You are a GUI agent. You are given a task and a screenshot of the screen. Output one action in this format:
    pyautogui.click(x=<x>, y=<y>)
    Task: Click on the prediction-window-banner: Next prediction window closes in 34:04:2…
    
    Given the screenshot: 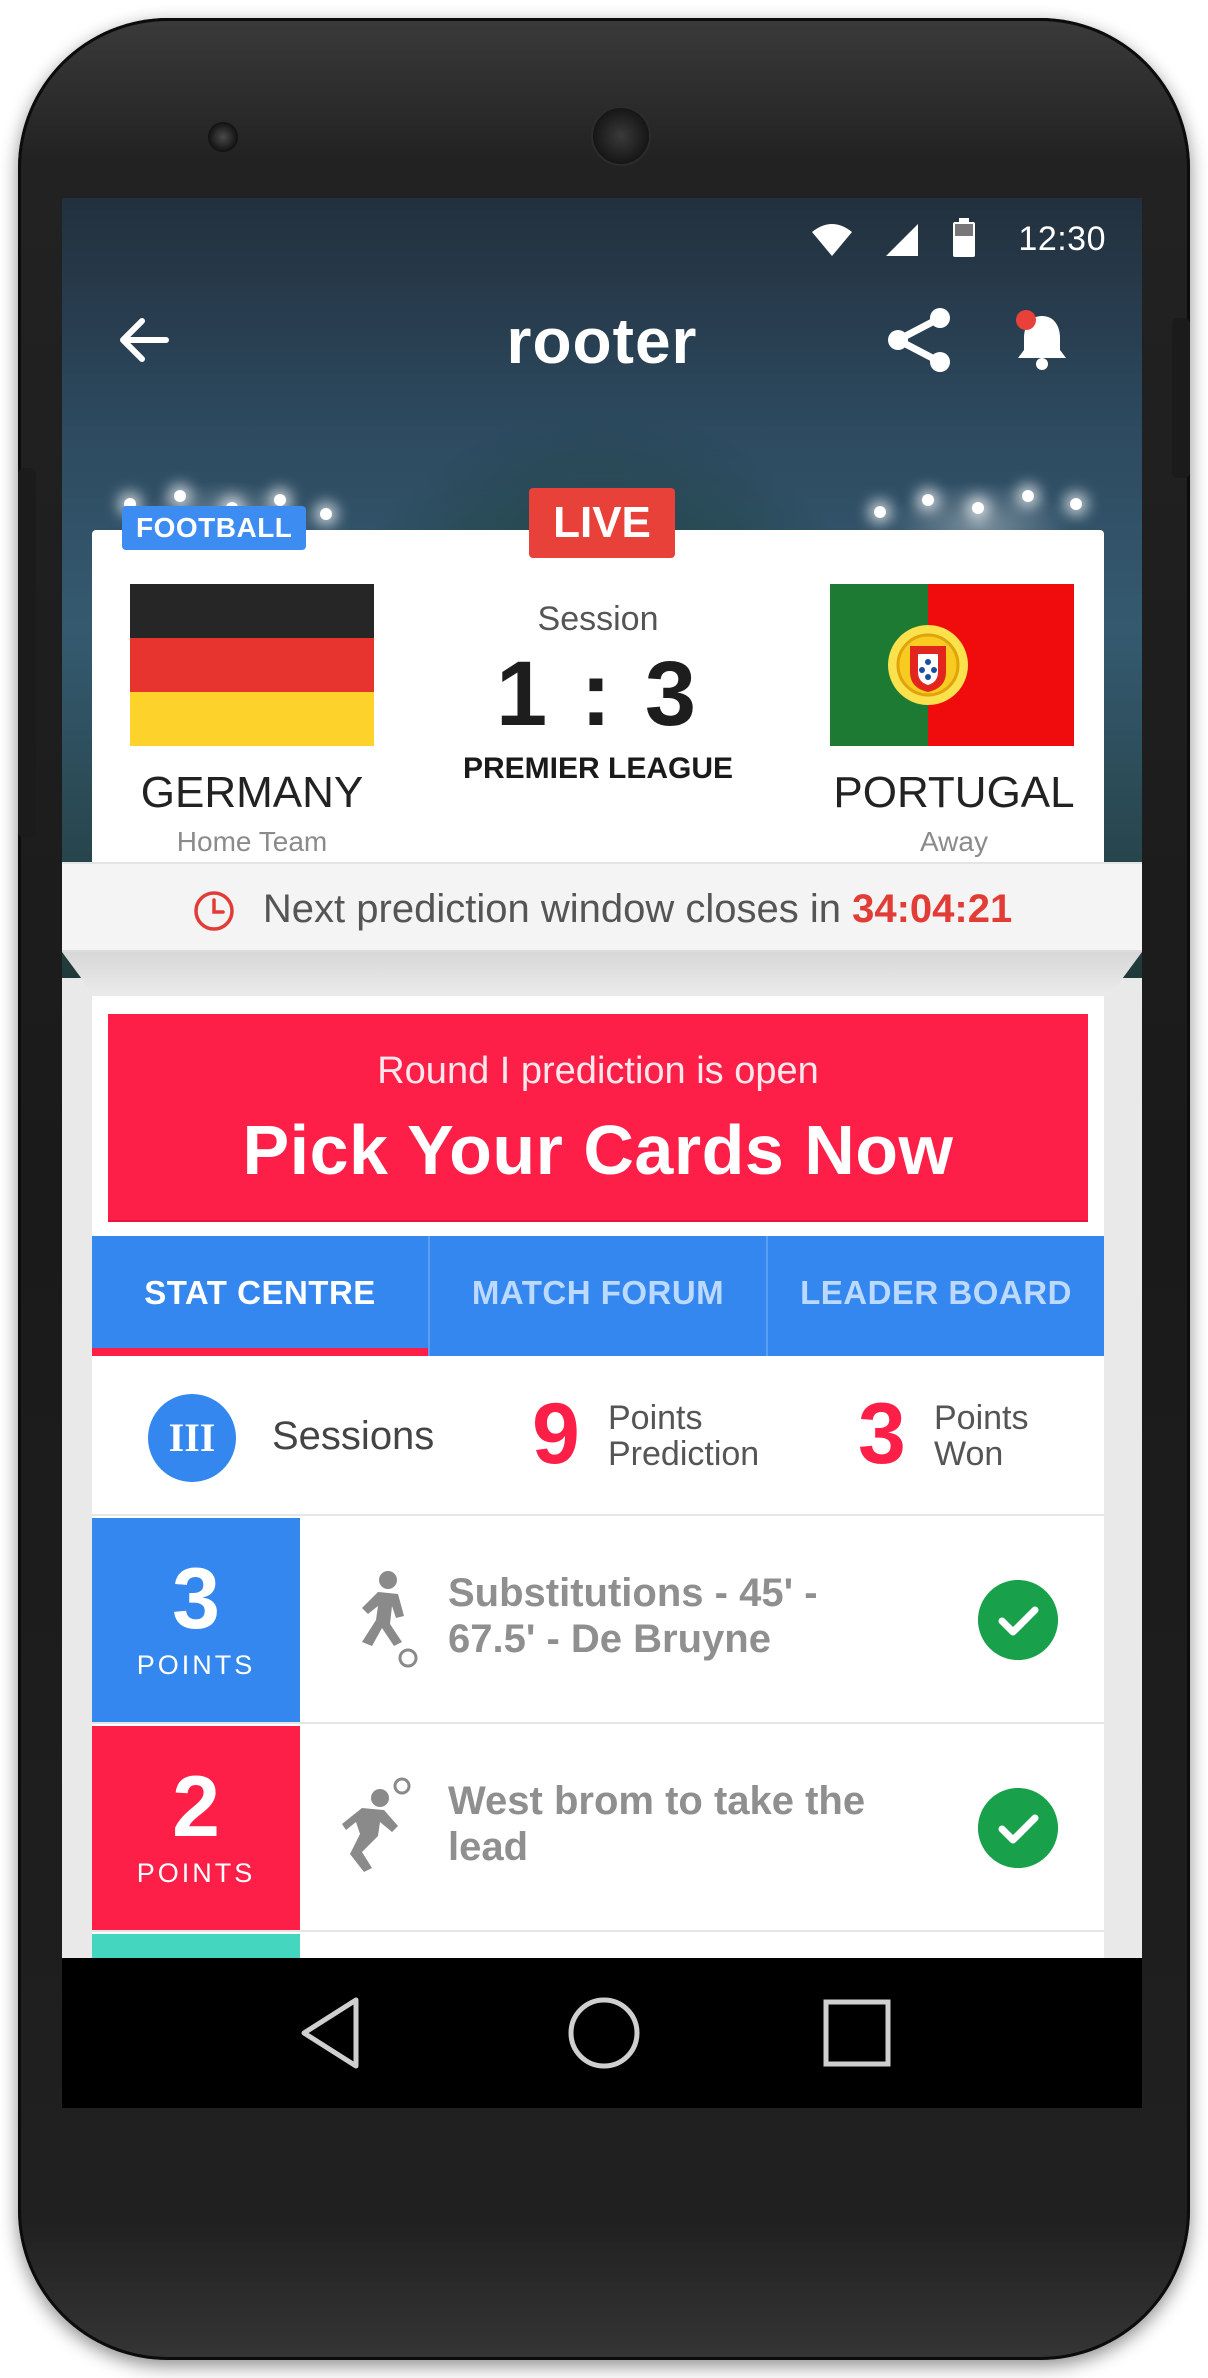 What is the action you would take?
    pyautogui.click(x=602, y=907)
    